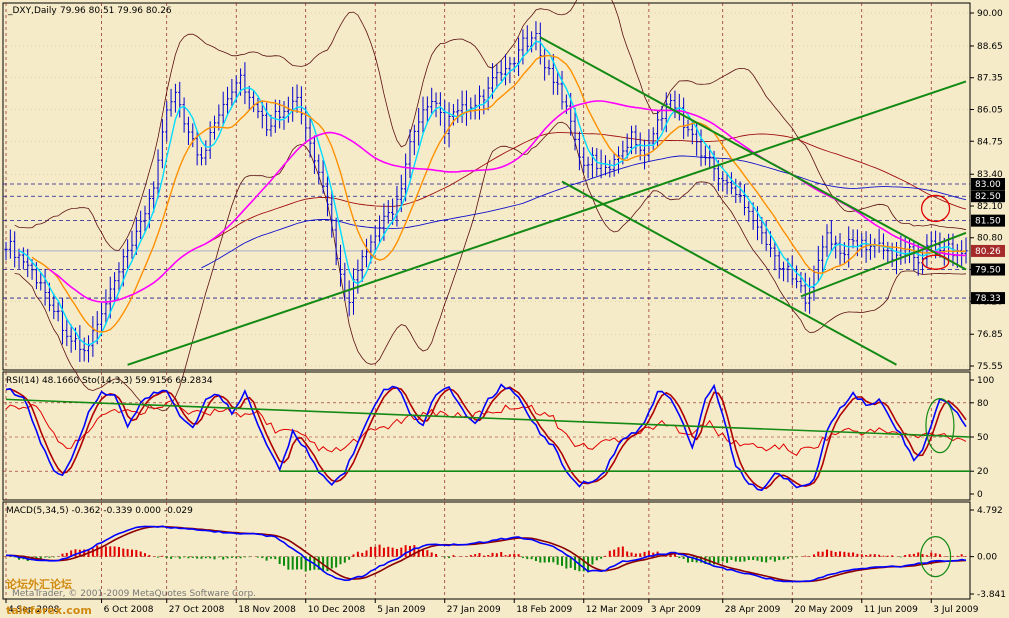 The width and height of the screenshot is (1009, 618). What do you see at coordinates (129, 610) in the screenshot?
I see `date-label: 6 Oct 2008` at bounding box center [129, 610].